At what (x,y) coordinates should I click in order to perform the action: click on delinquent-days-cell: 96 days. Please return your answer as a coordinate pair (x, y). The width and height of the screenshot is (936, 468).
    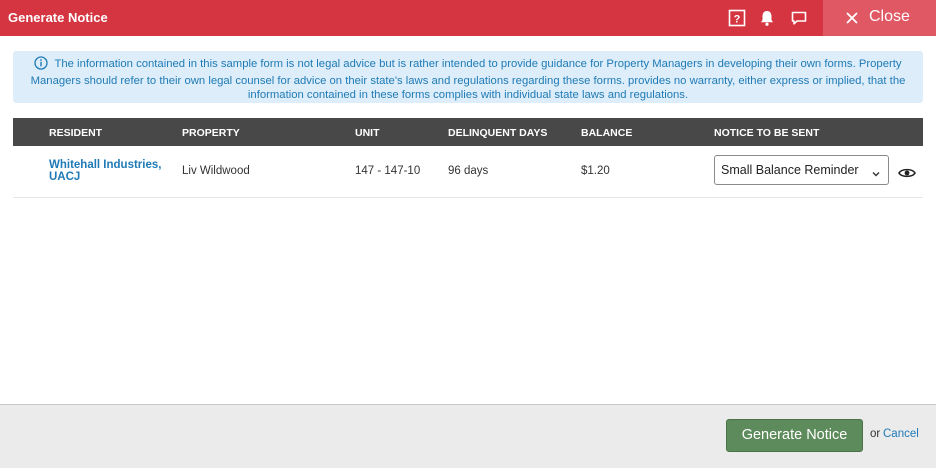
    Looking at the image, I should click on (468, 171).